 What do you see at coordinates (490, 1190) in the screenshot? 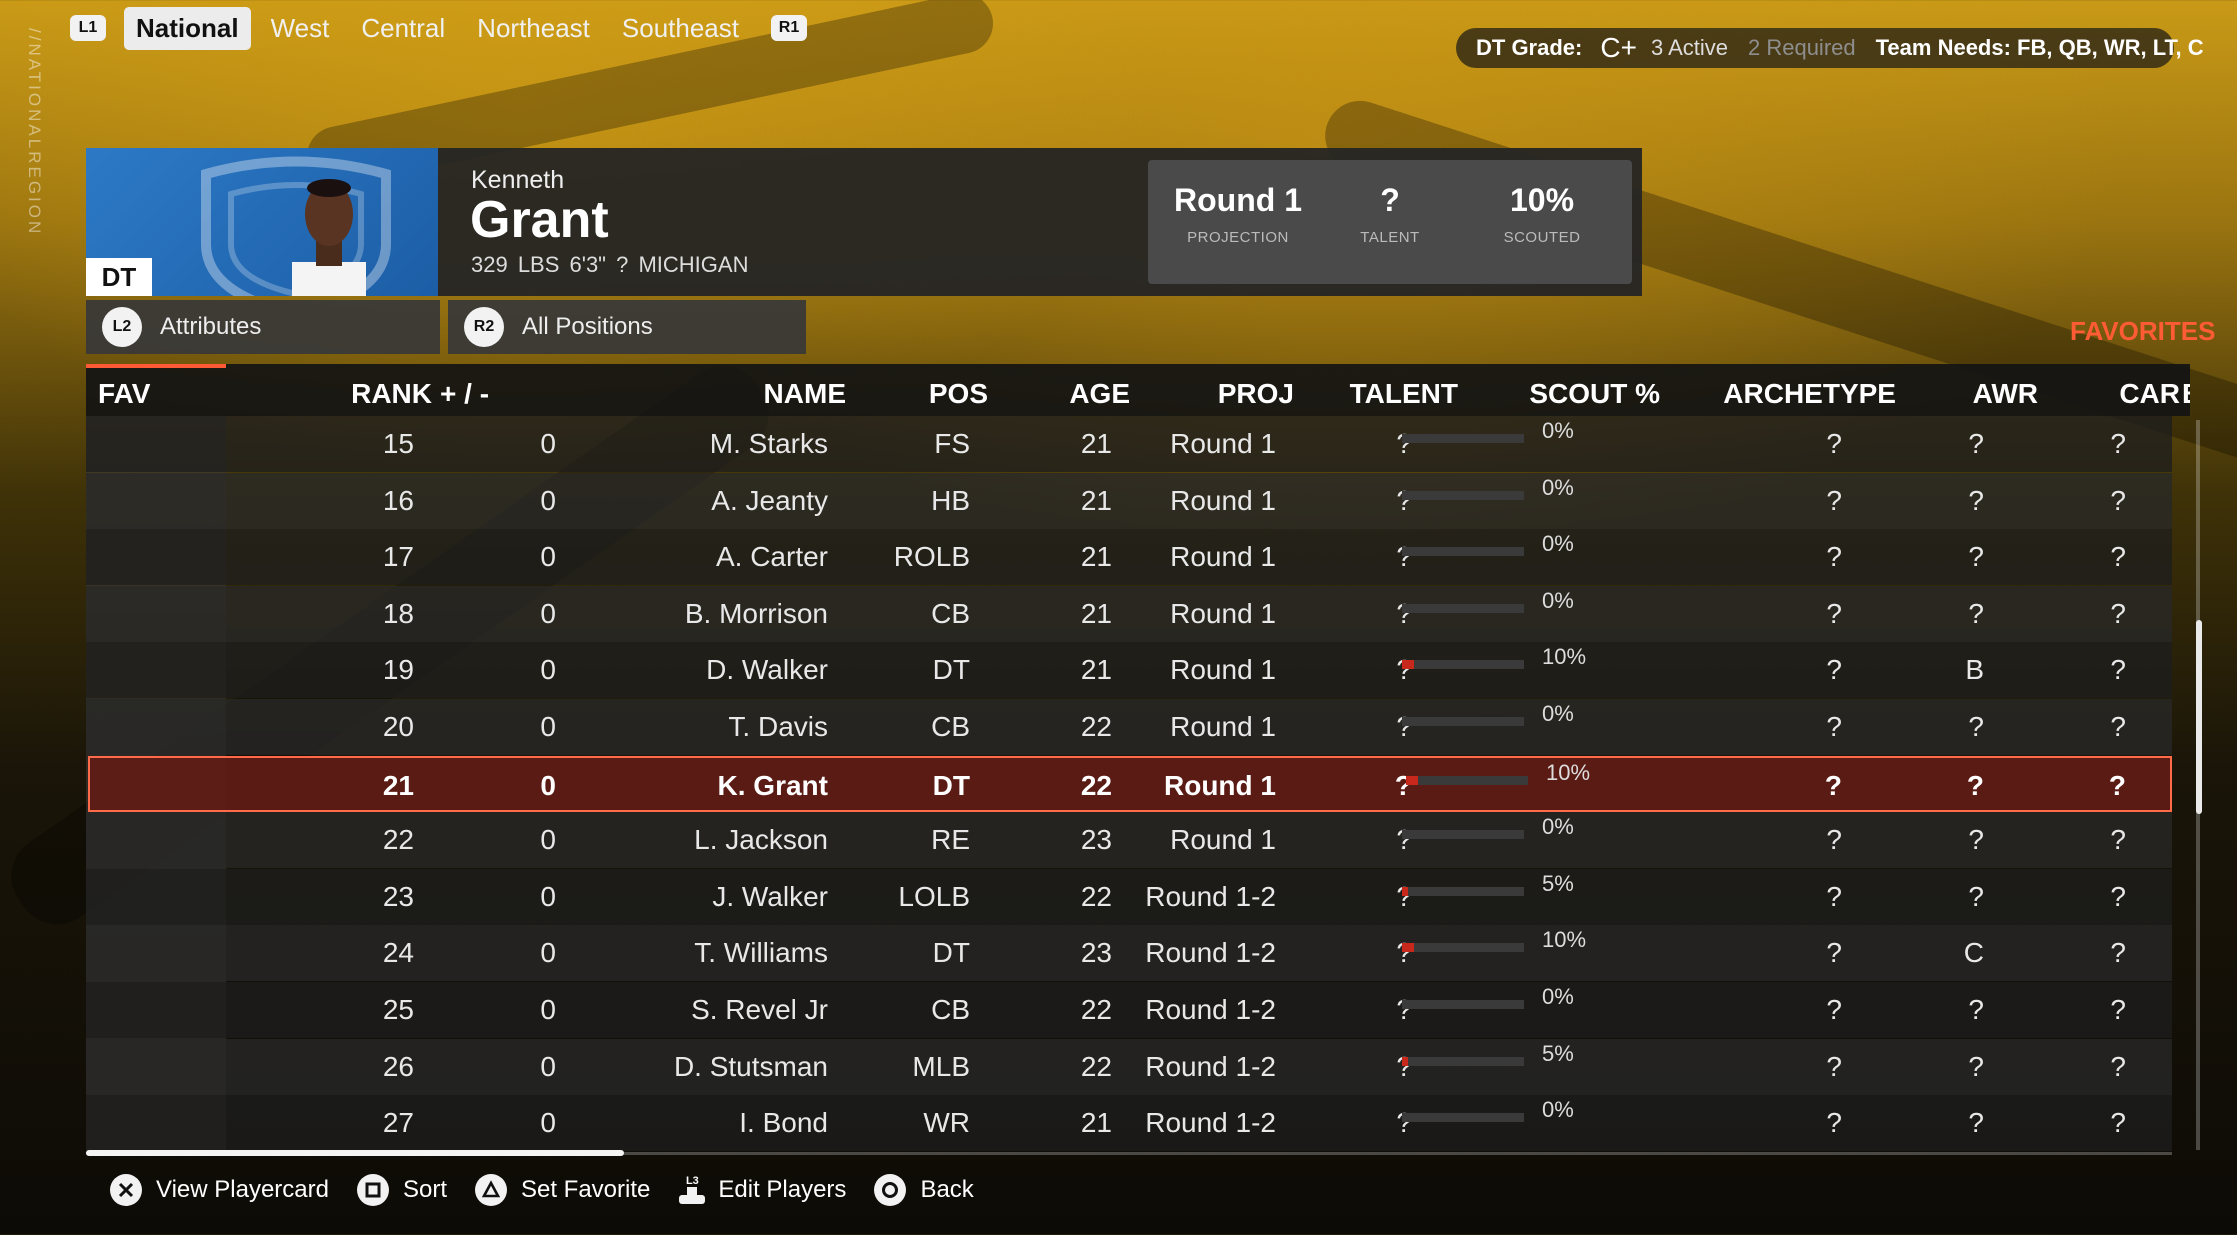
I see `triangle-button-icon` at bounding box center [490, 1190].